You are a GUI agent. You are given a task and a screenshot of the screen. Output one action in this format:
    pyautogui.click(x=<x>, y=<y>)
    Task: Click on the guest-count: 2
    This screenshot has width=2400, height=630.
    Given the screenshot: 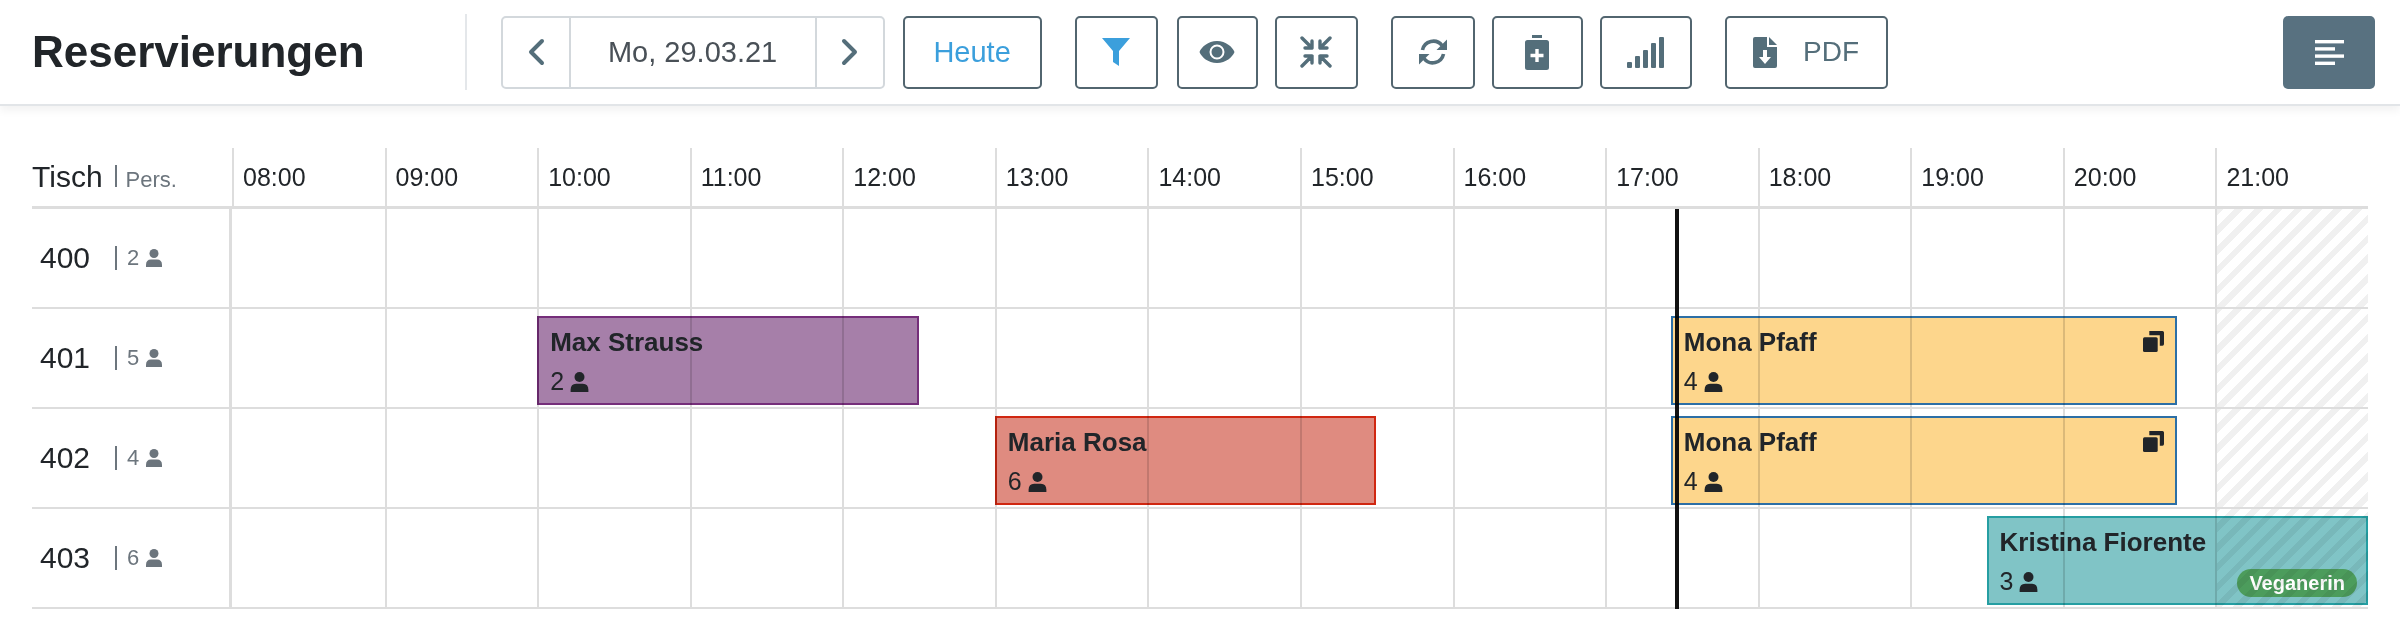 What is the action you would take?
    pyautogui.click(x=557, y=381)
    